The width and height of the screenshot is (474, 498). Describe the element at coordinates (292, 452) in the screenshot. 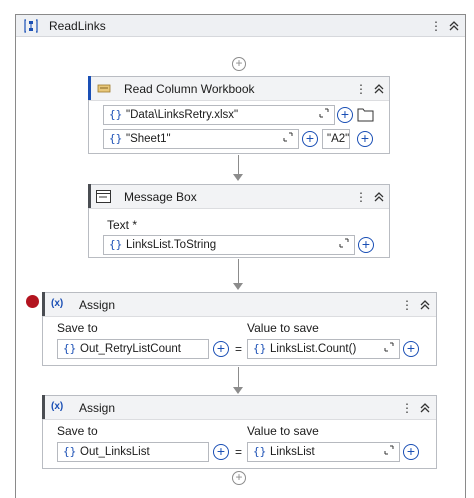

I see `value-to-save-value: LinksList` at that location.